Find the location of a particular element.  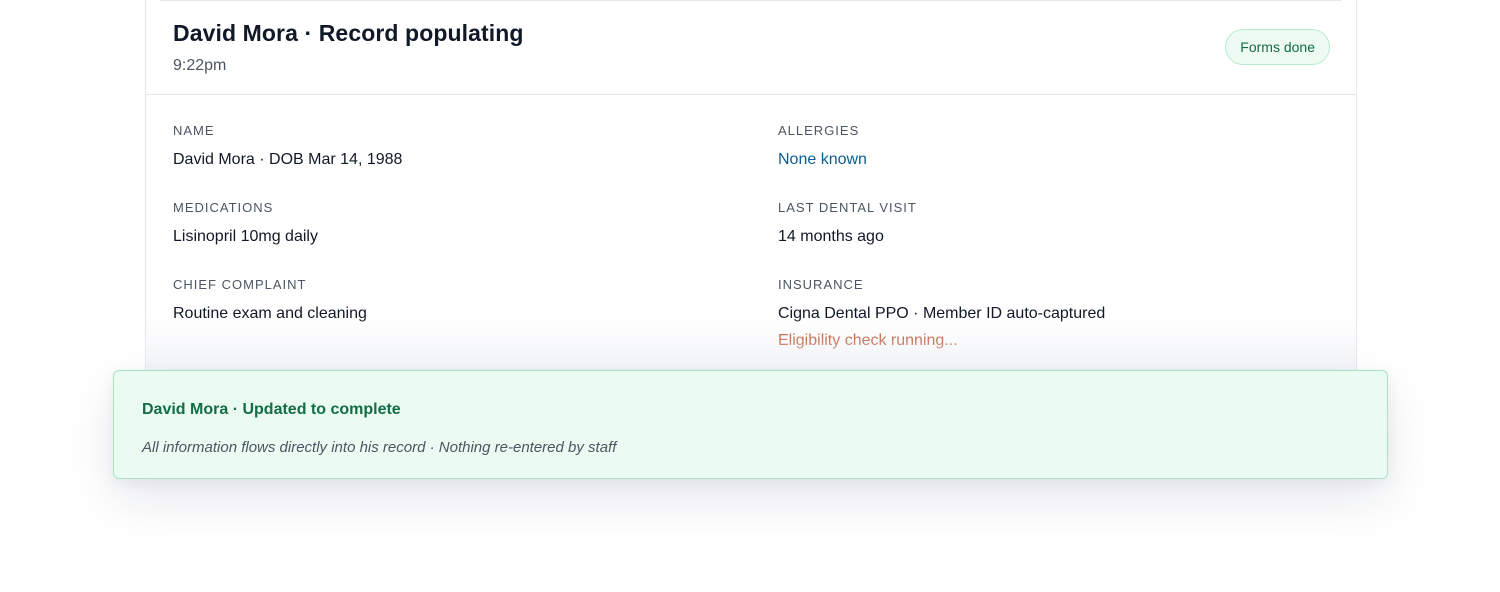

field-medications-label: MEDICATIONS is located at coordinates (223, 207).